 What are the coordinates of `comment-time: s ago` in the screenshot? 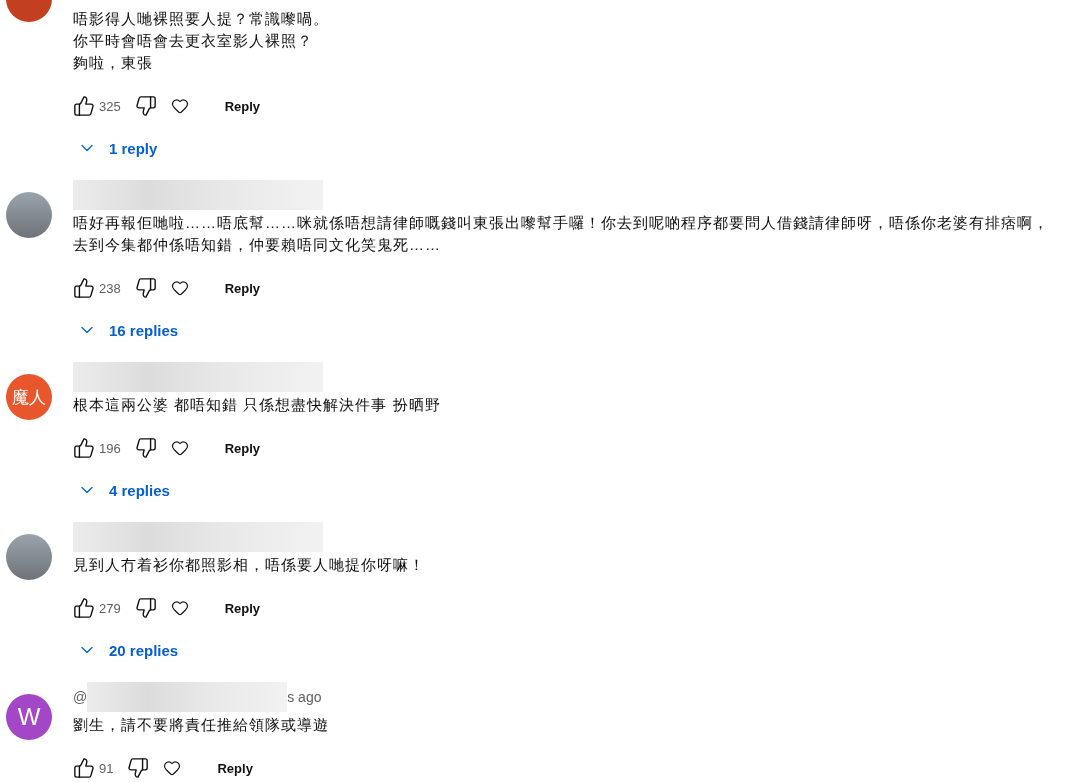 It's located at (304, 697).